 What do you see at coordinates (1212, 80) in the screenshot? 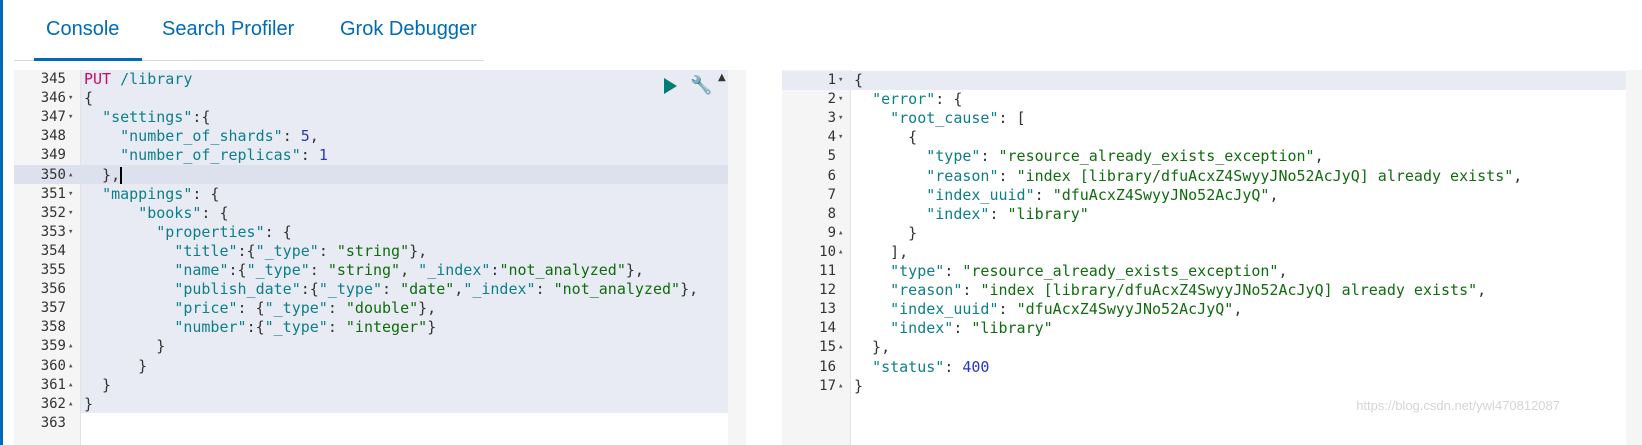
I see `response-active-line` at bounding box center [1212, 80].